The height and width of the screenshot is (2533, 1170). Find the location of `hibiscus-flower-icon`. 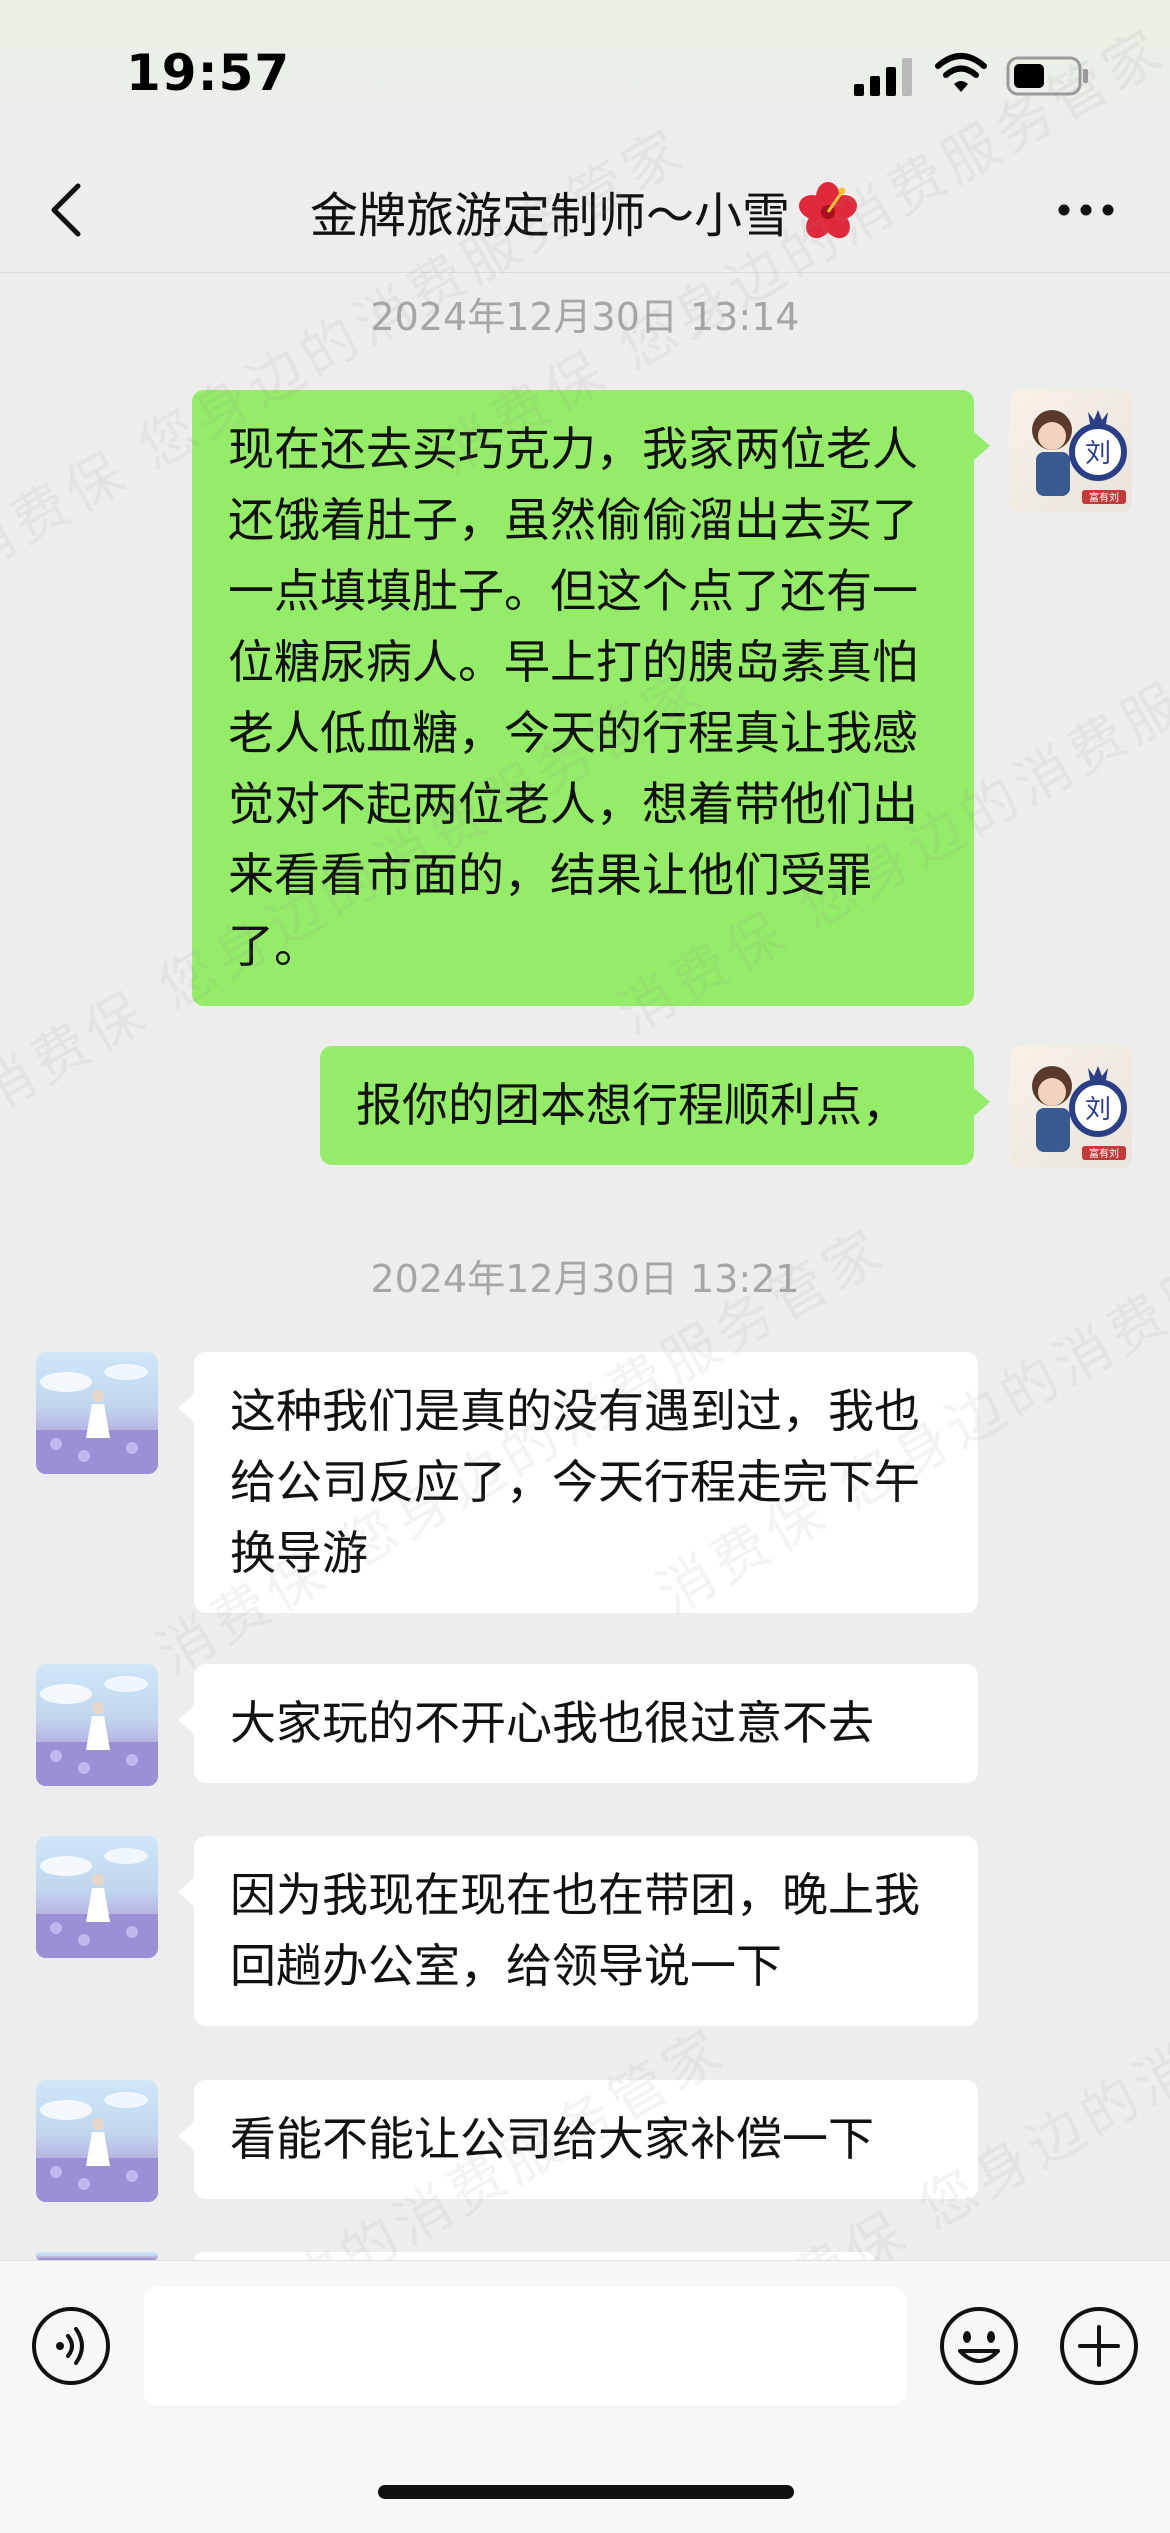

hibiscus-flower-icon is located at coordinates (828, 210).